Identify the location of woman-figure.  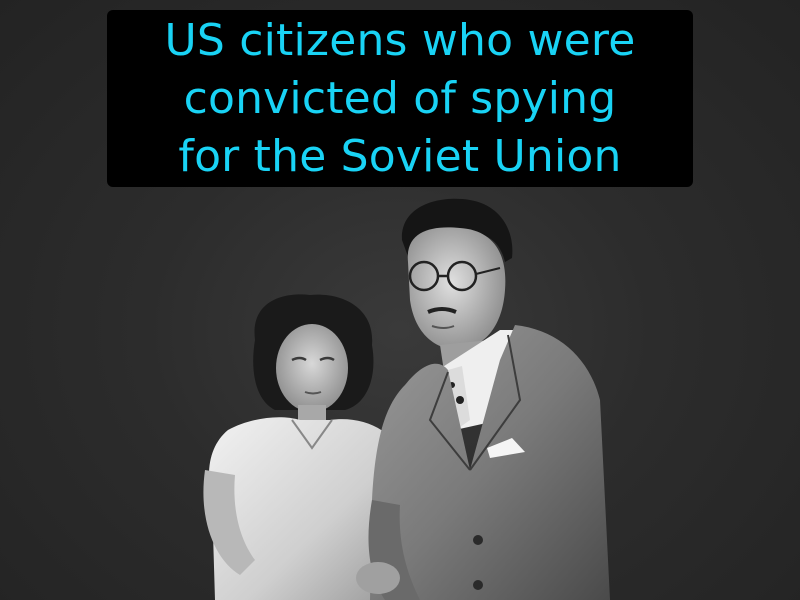
(300, 447).